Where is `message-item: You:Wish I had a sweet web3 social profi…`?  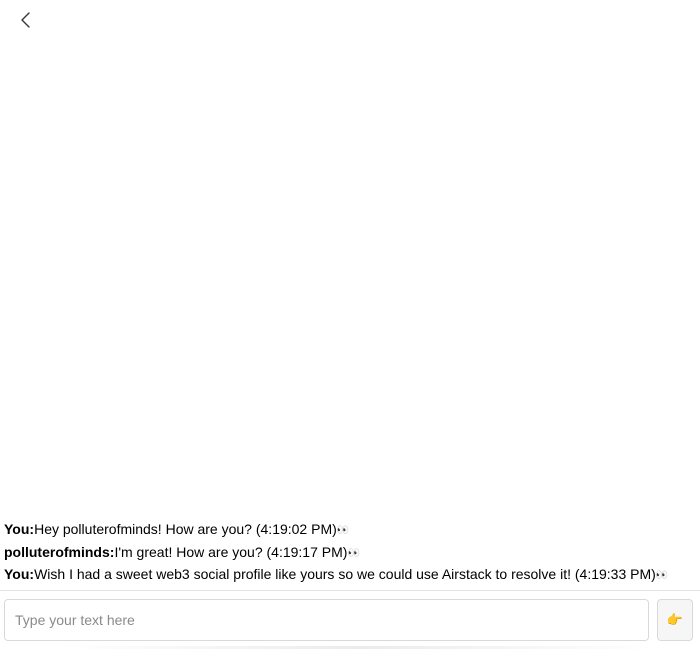
message-item: You:Wish I had a sweet web3 social profi… is located at coordinates (350, 575).